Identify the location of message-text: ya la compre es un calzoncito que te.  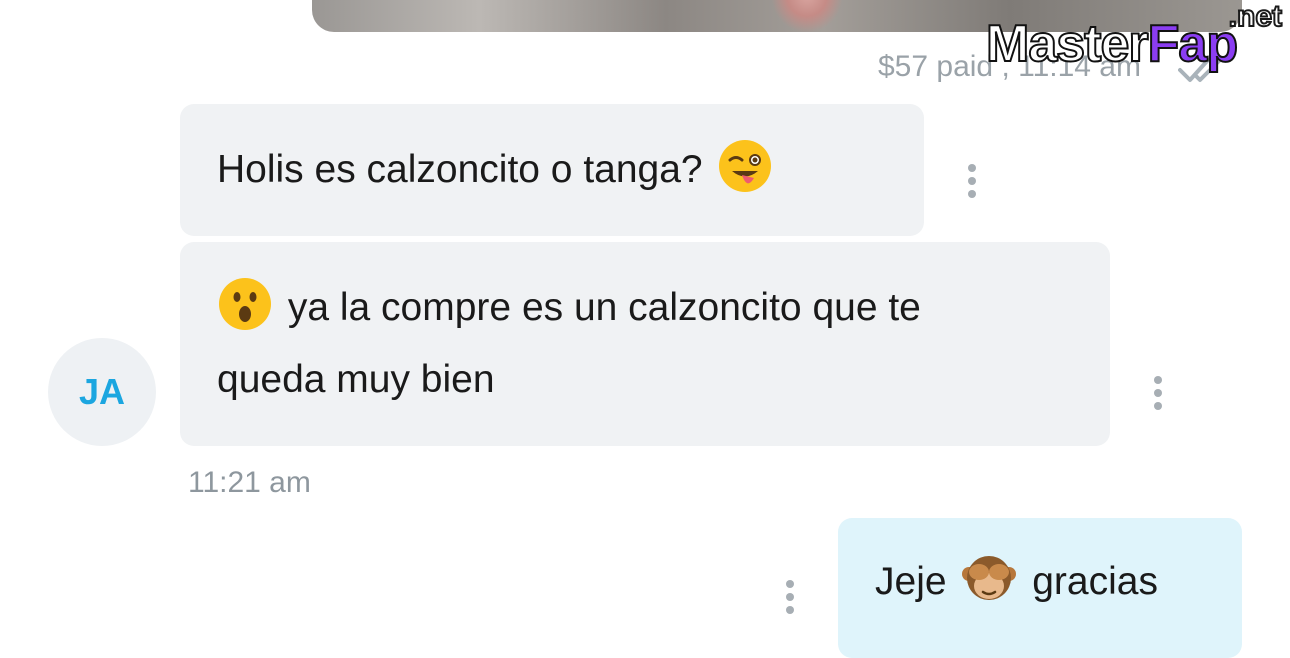
(604, 307).